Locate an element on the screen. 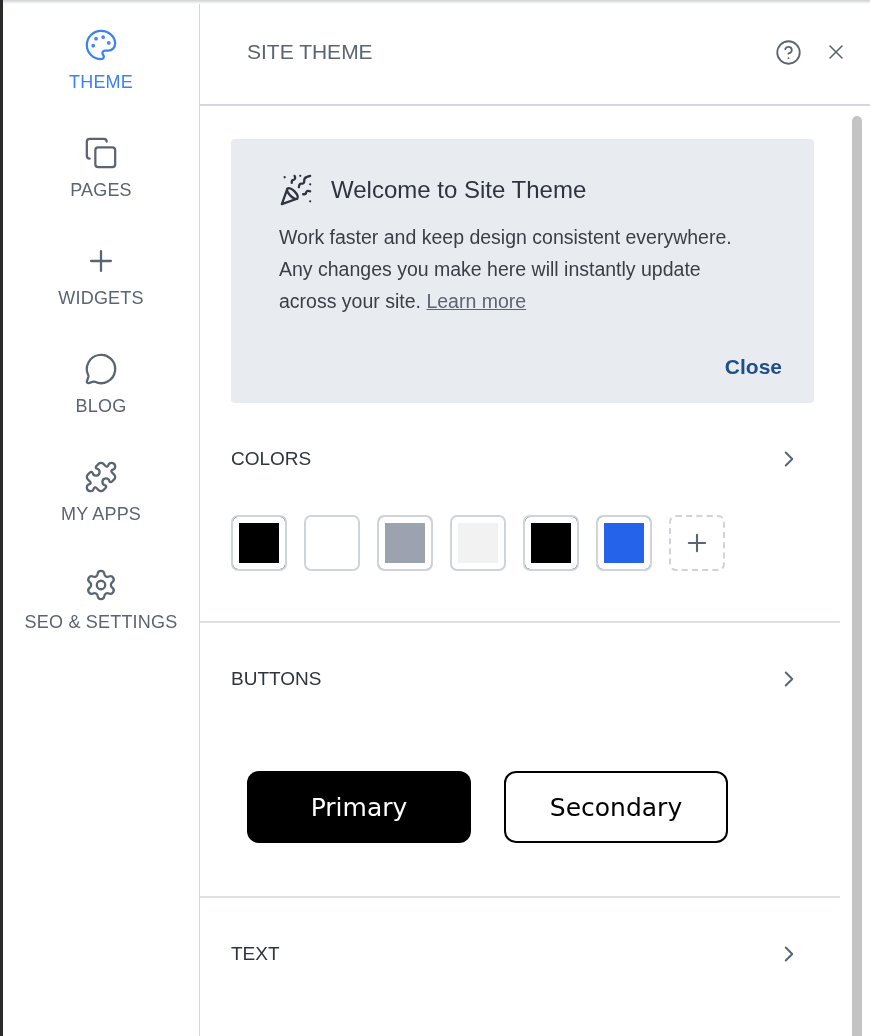 This screenshot has width=870, height=1036. panel-title: SITE THEME is located at coordinates (310, 52).